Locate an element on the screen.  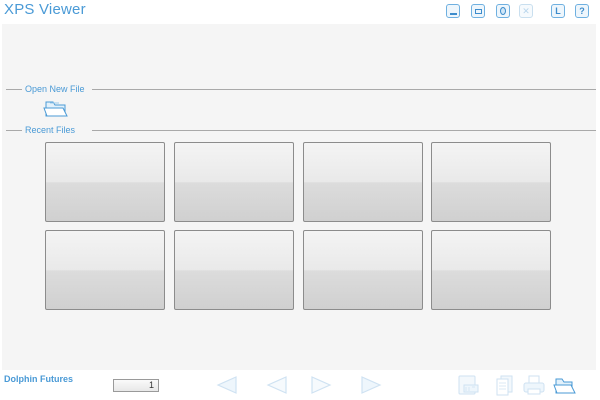
close-icon: ✕ is located at coordinates (526, 10).